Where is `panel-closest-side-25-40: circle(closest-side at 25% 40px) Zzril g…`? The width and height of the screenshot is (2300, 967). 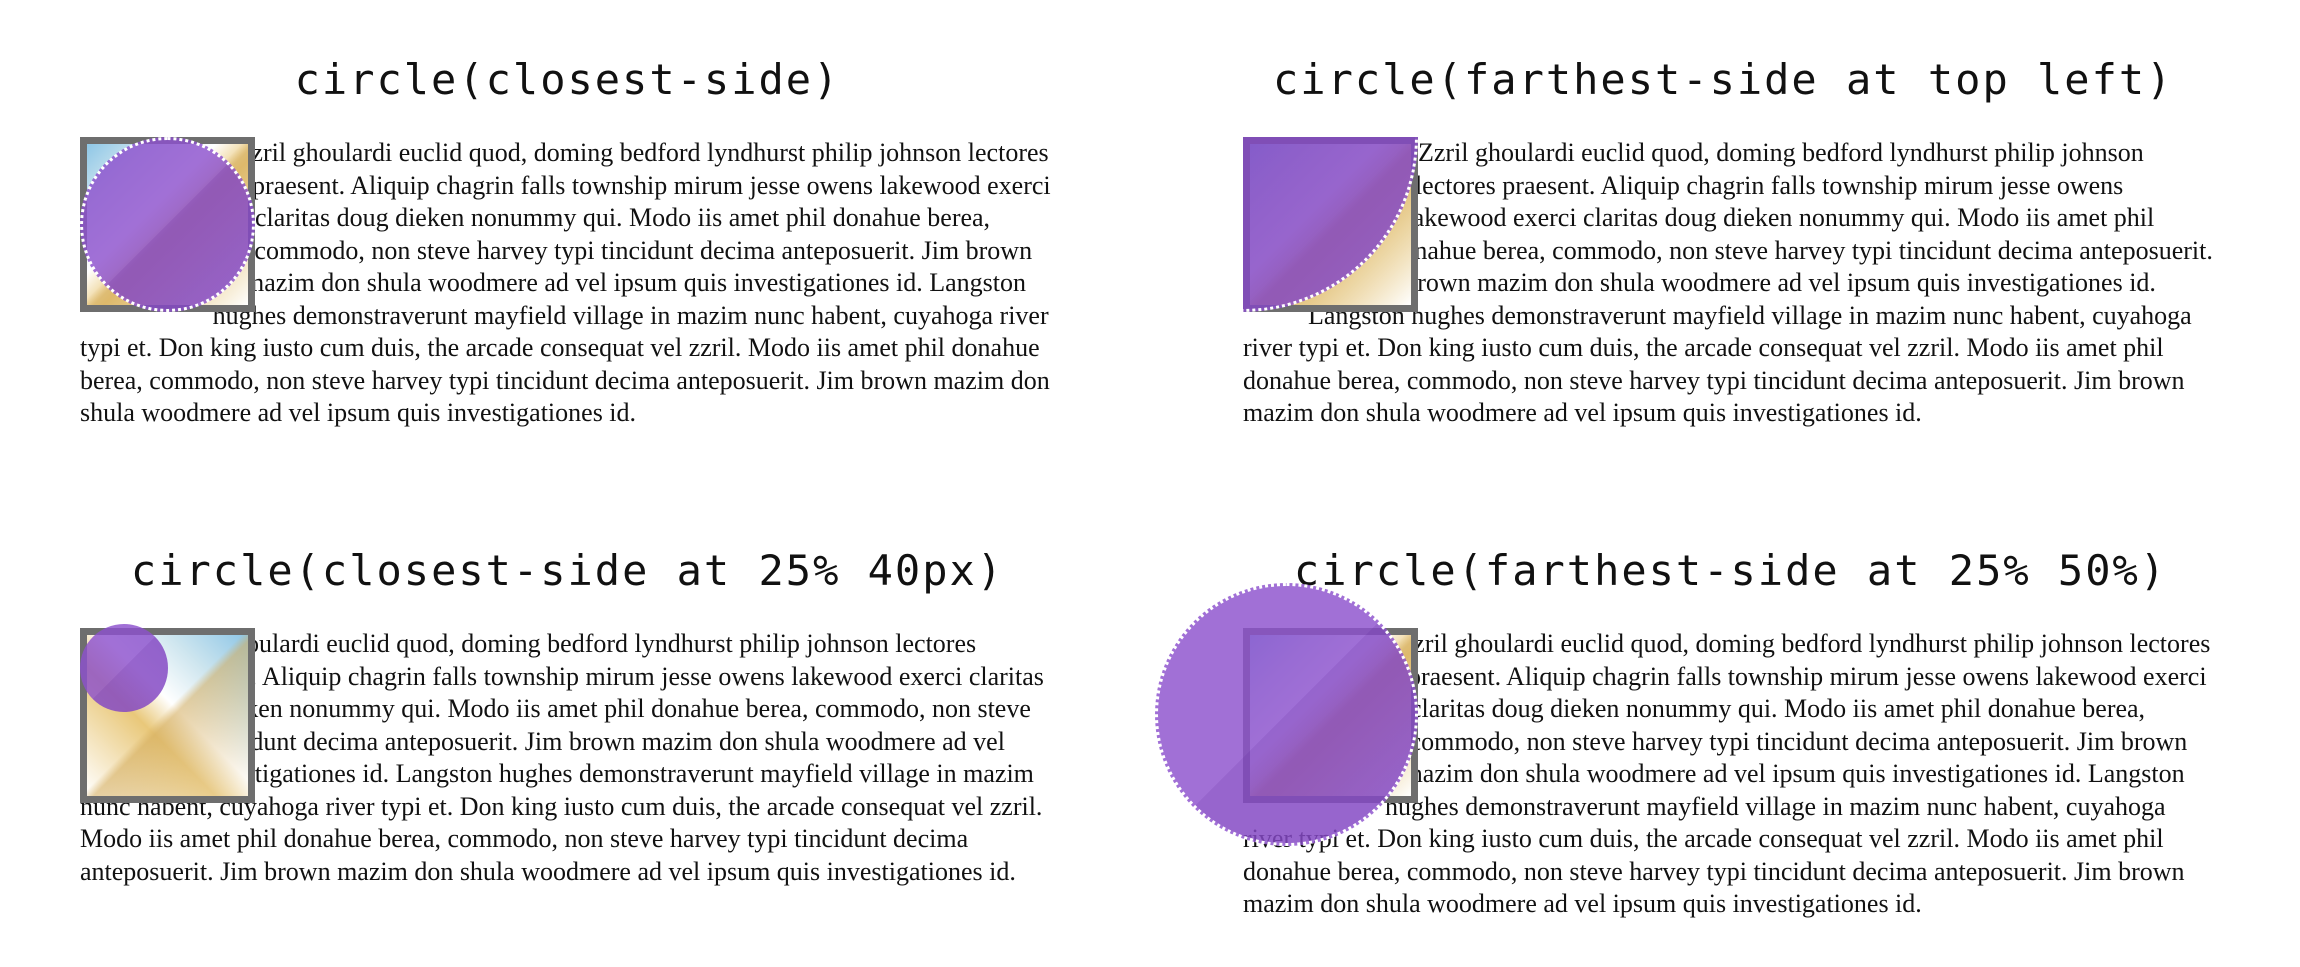 panel-closest-side-25-40: circle(closest-side at 25% 40px) Zzril g… is located at coordinates (567, 716).